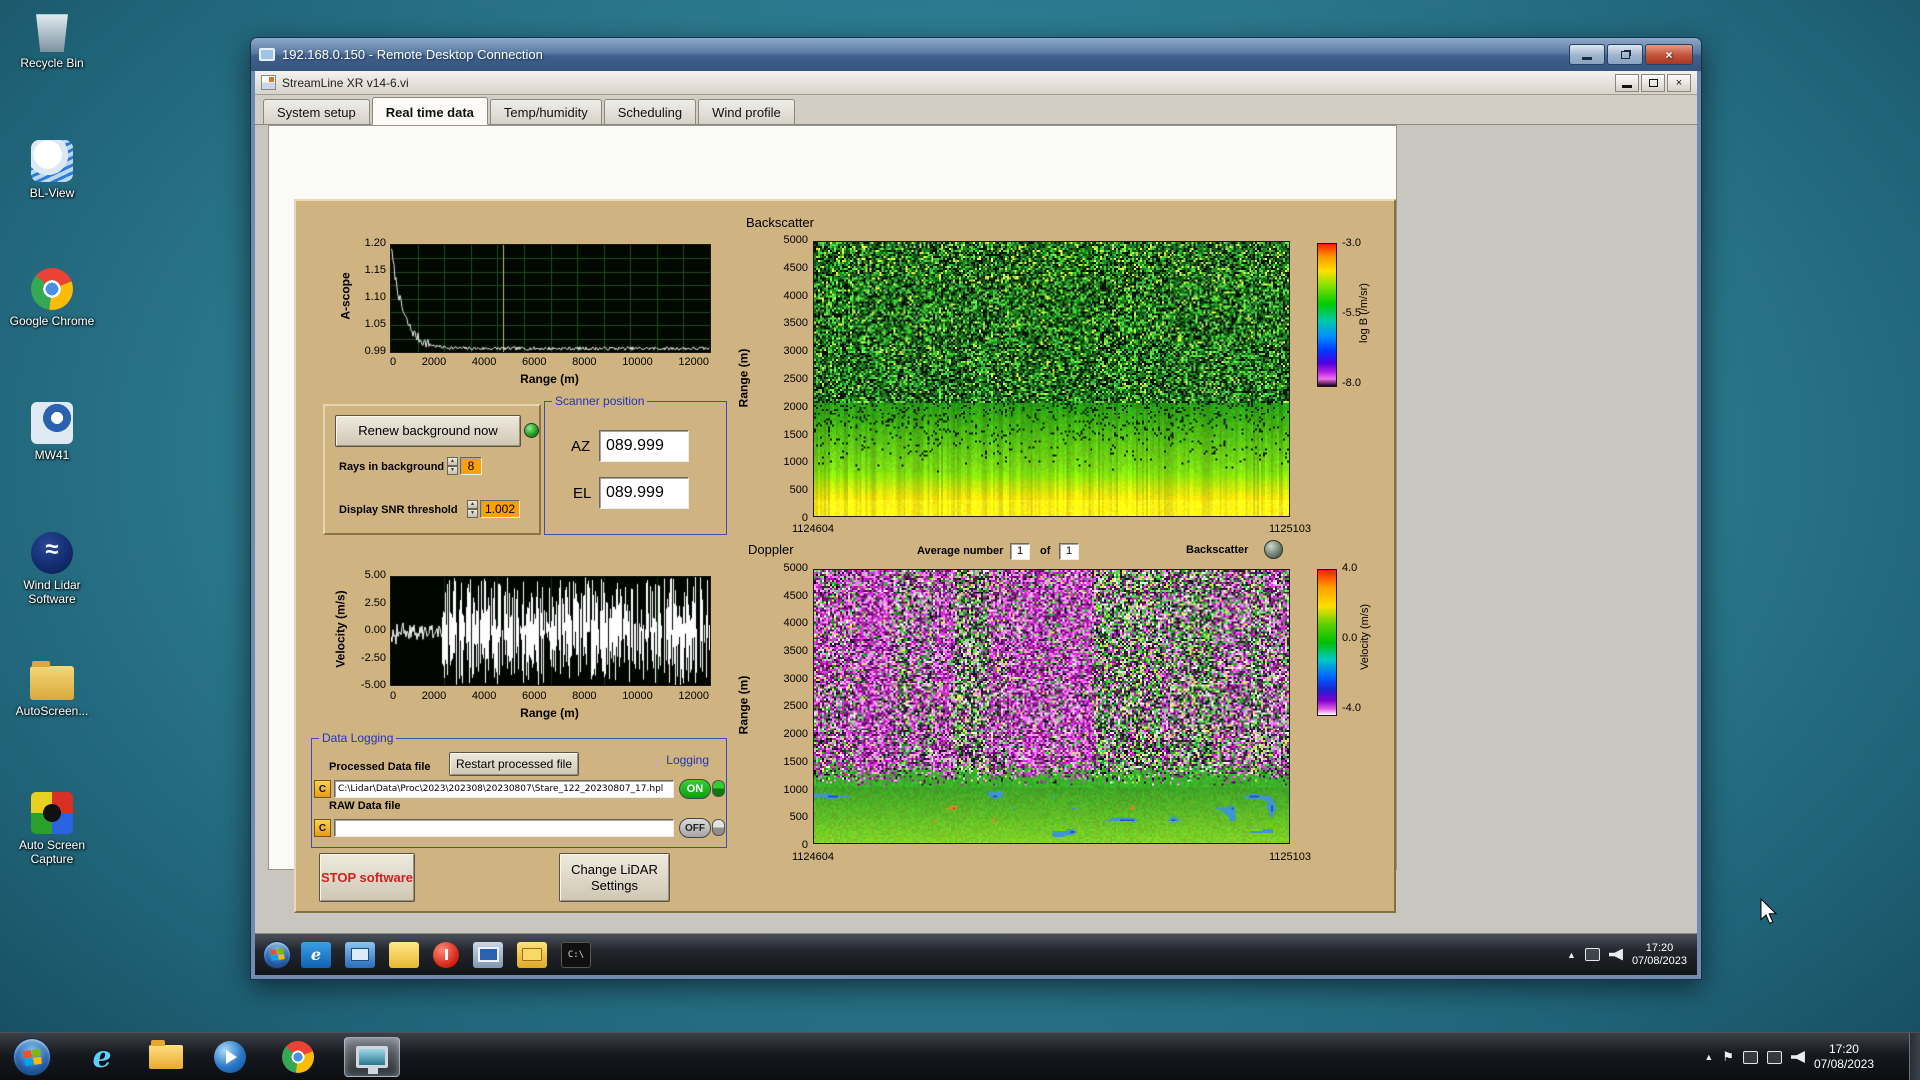  What do you see at coordinates (52, 40) in the screenshot?
I see `desktop-icon-recycle-bin: Recycle Bin` at bounding box center [52, 40].